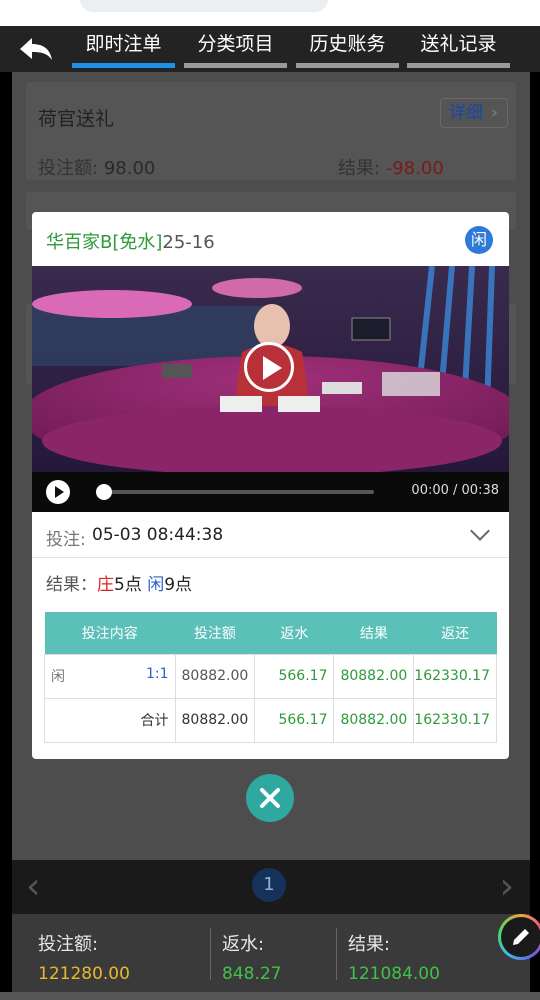 Image resolution: width=540 pixels, height=1000 pixels. I want to click on pencil-icon, so click(521, 937).